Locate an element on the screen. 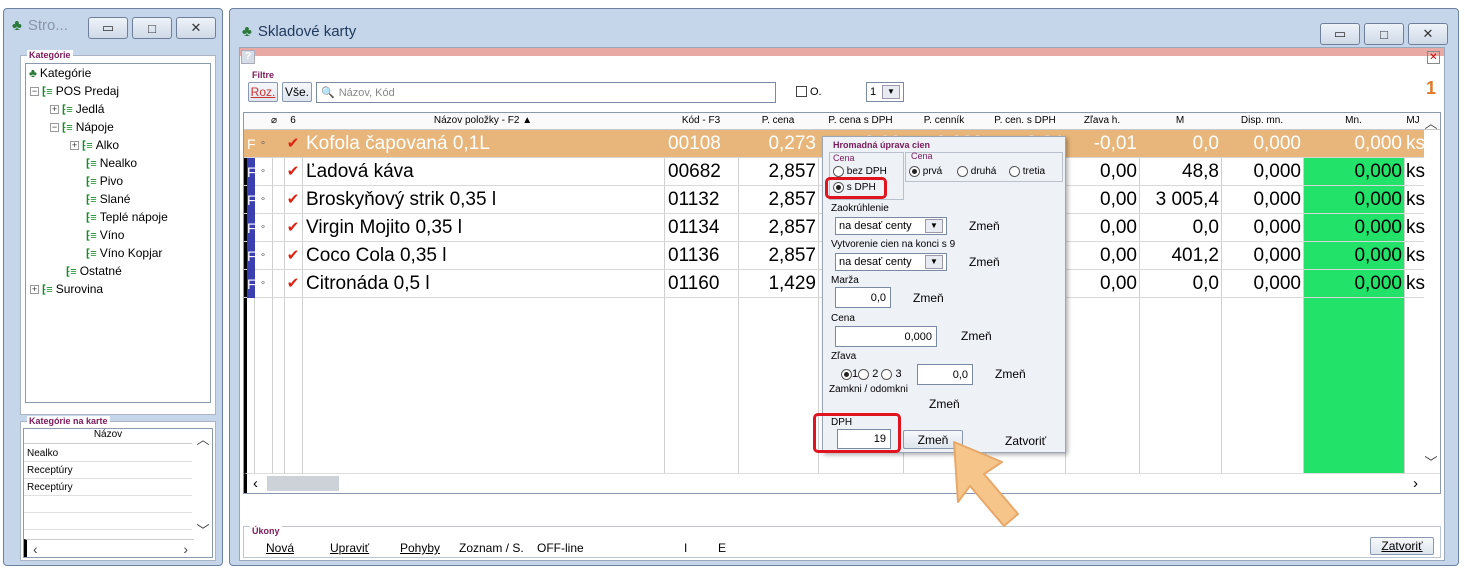  price-change-button: Zmeň is located at coordinates (976, 336).